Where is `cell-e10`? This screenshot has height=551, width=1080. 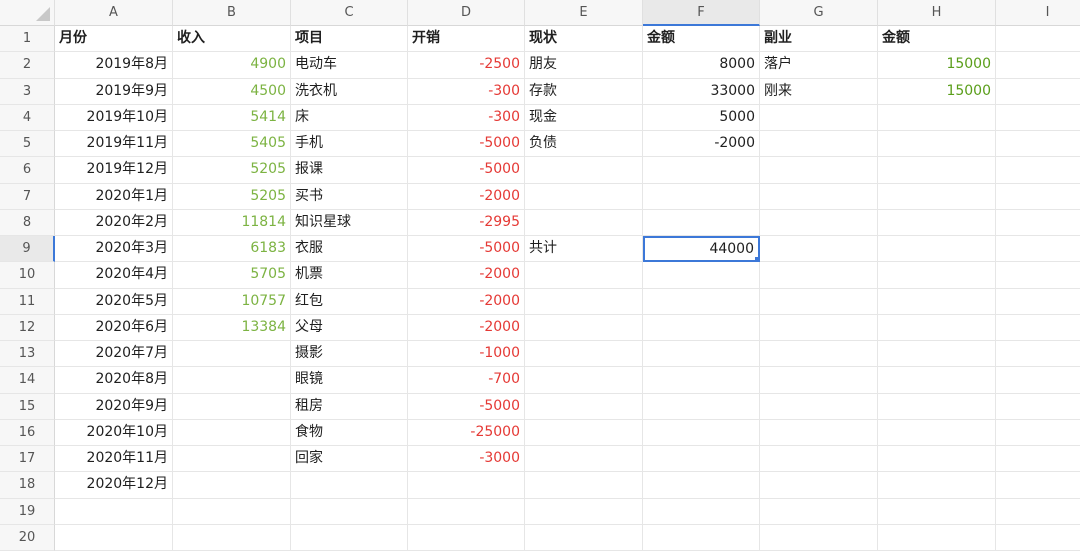 cell-e10 is located at coordinates (584, 275).